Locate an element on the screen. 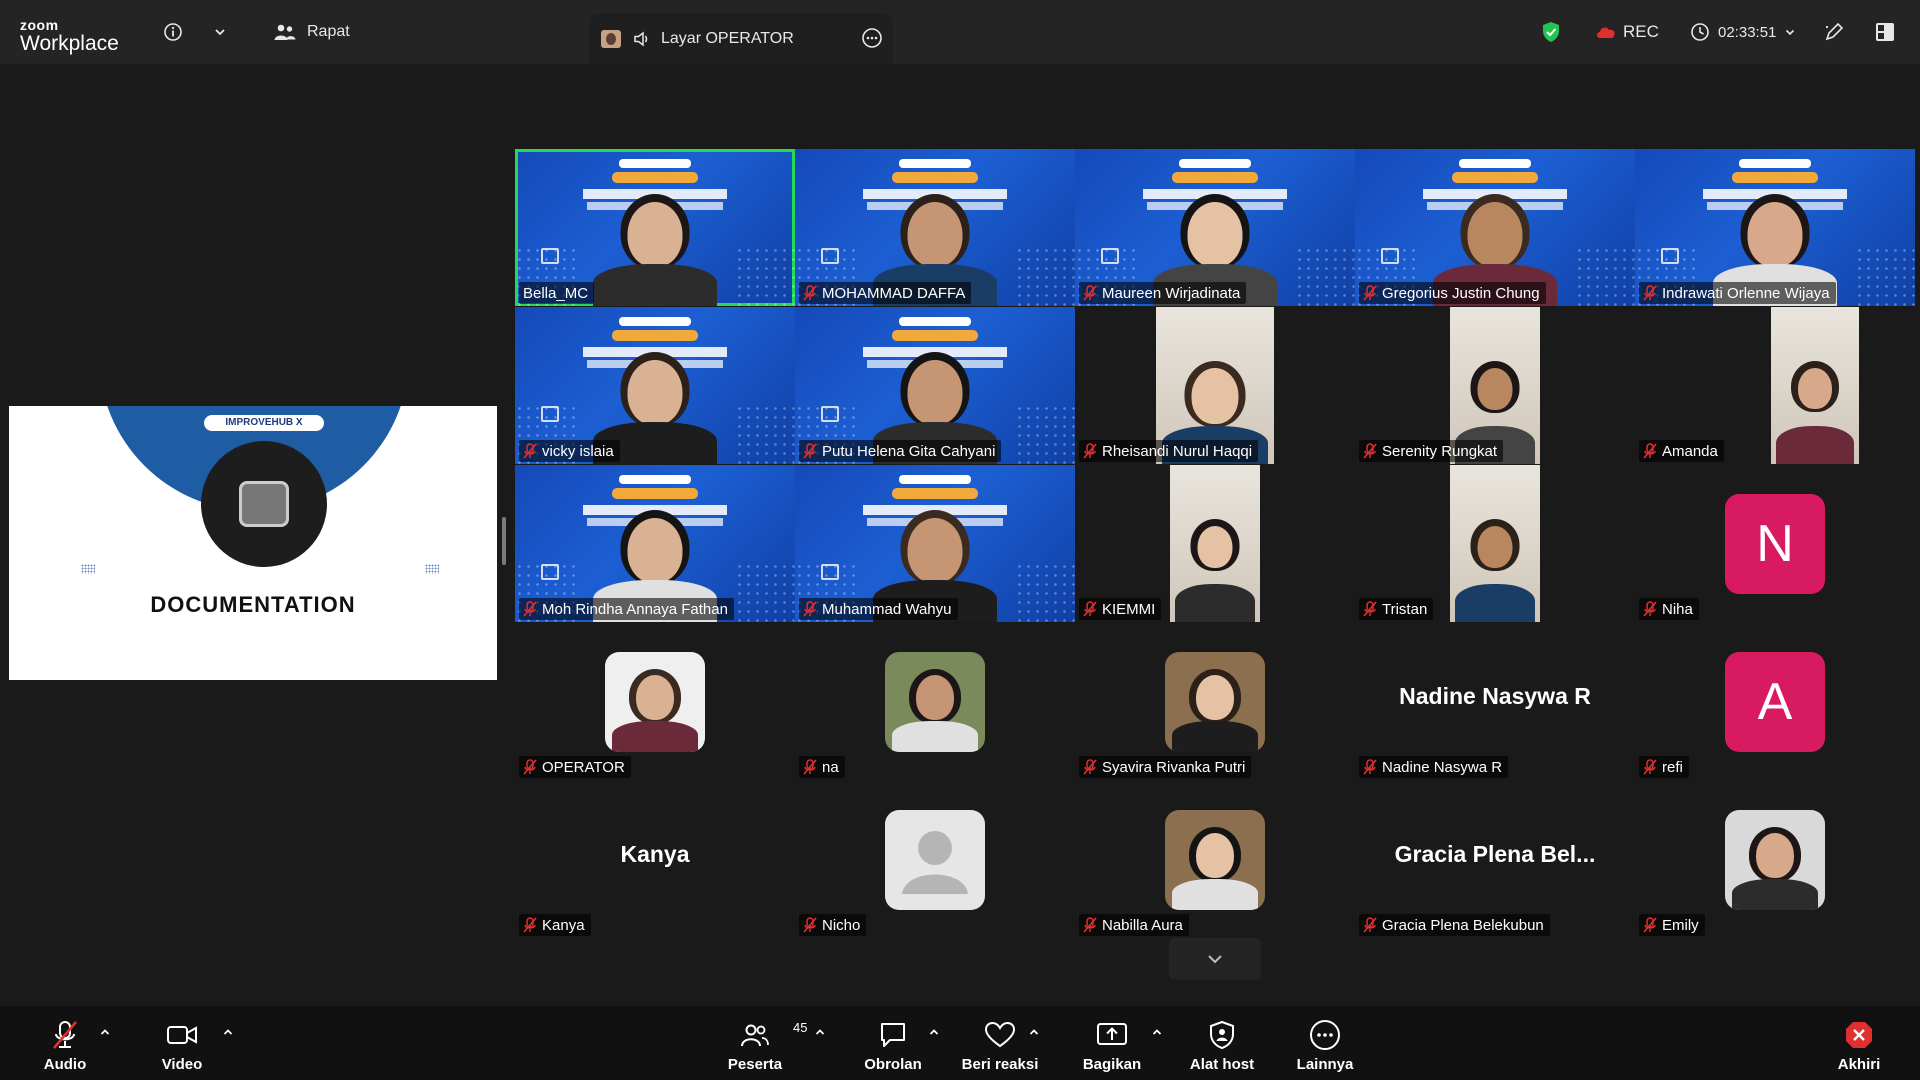 The width and height of the screenshot is (1920, 1080). participant-name-tag: Amanda is located at coordinates (1681, 451).